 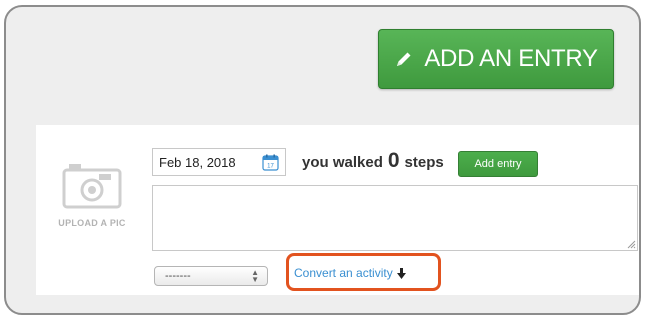 What do you see at coordinates (211, 276) in the screenshot?
I see `activity-select: ------- ▲ ▼` at bounding box center [211, 276].